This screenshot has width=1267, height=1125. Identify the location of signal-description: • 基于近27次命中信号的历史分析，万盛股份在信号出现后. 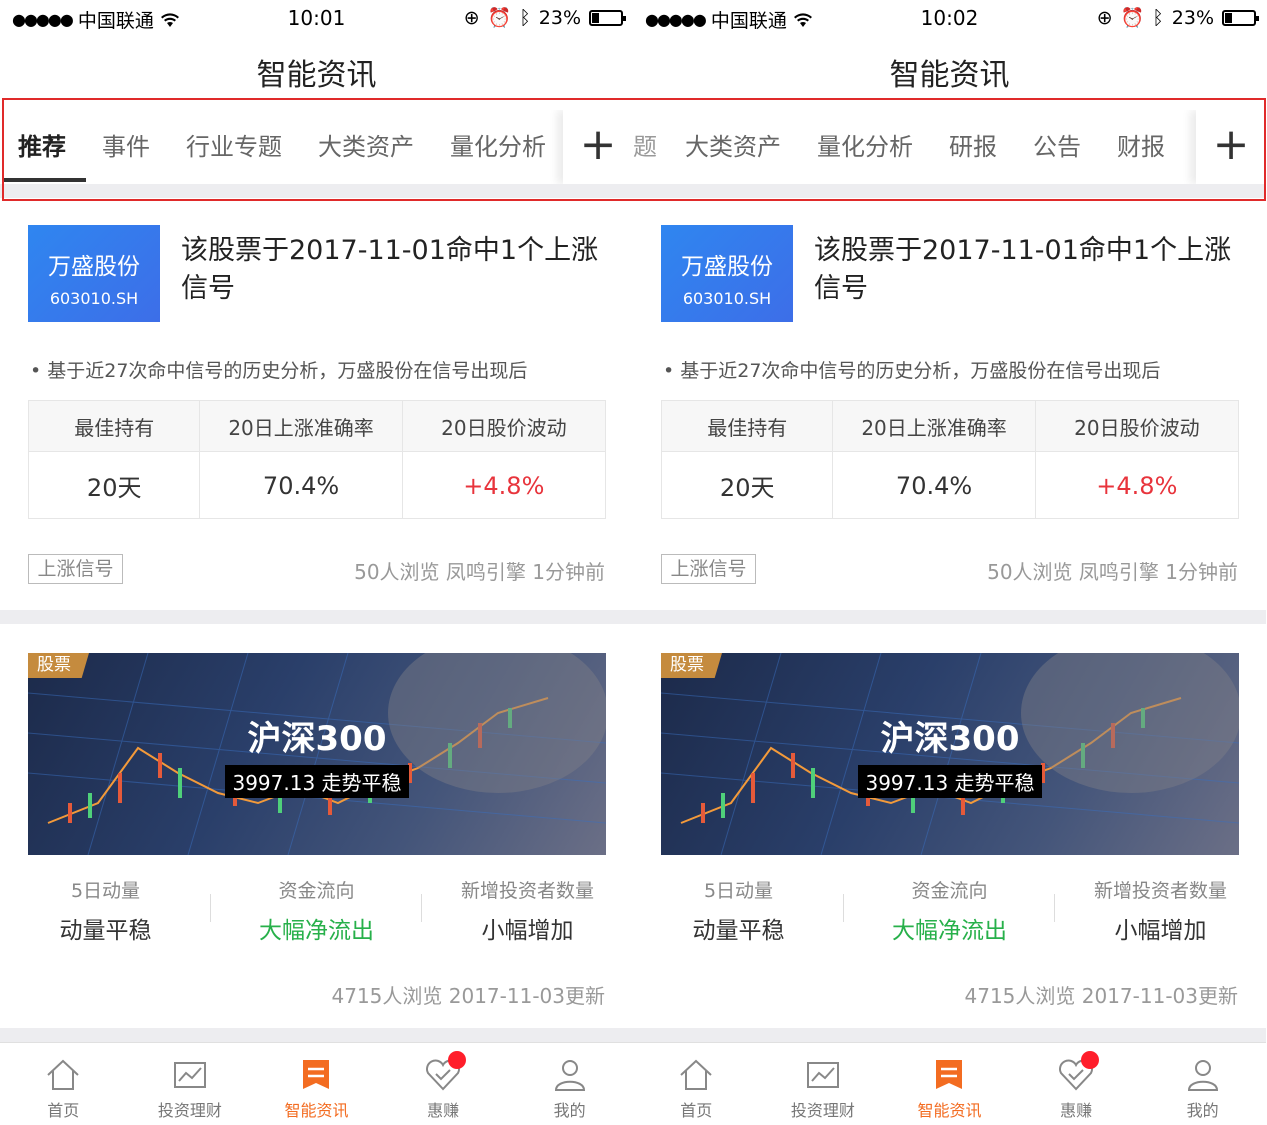
(279, 371).